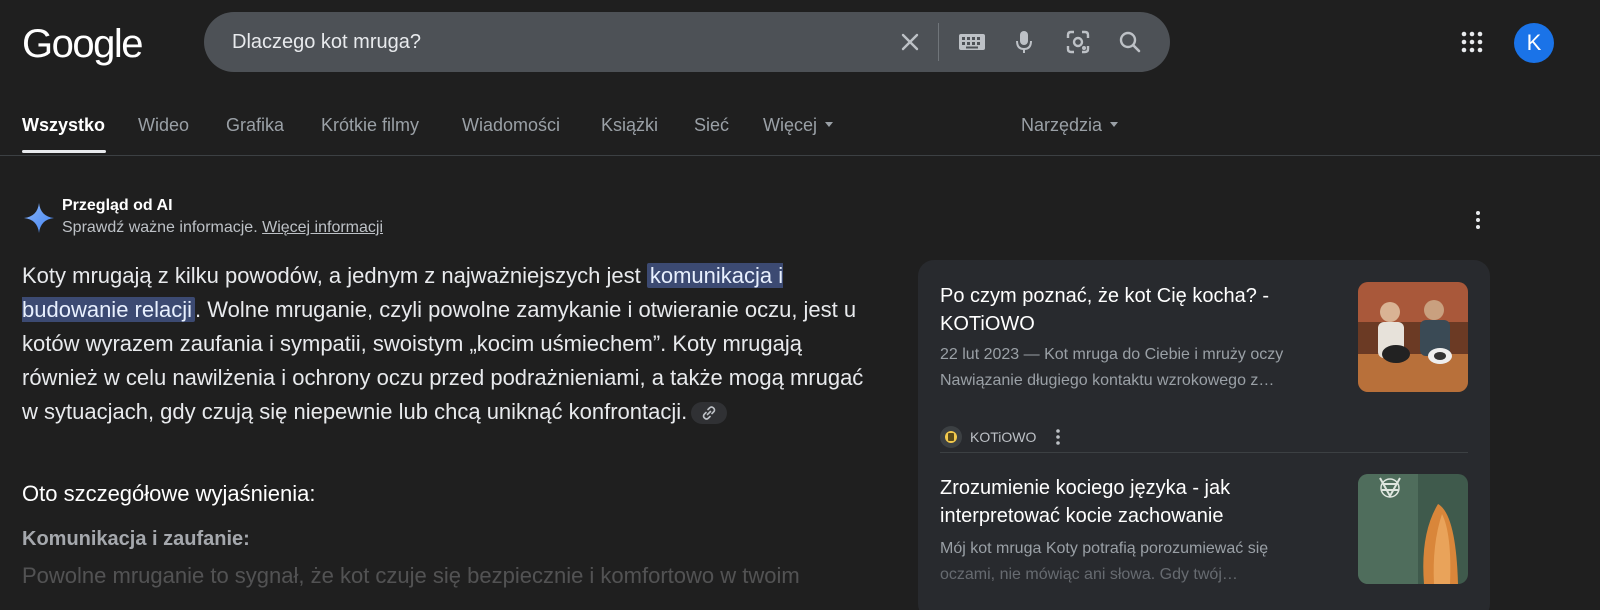 The width and height of the screenshot is (1600, 610). What do you see at coordinates (82, 44) in the screenshot?
I see `google-logo: Google` at bounding box center [82, 44].